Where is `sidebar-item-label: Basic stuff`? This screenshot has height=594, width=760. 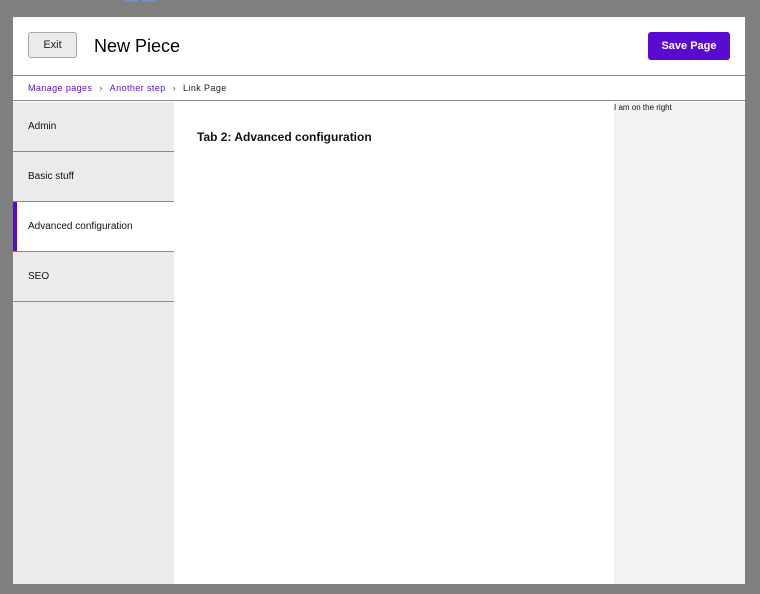
sidebar-item-label: Basic stuff is located at coordinates (51, 176).